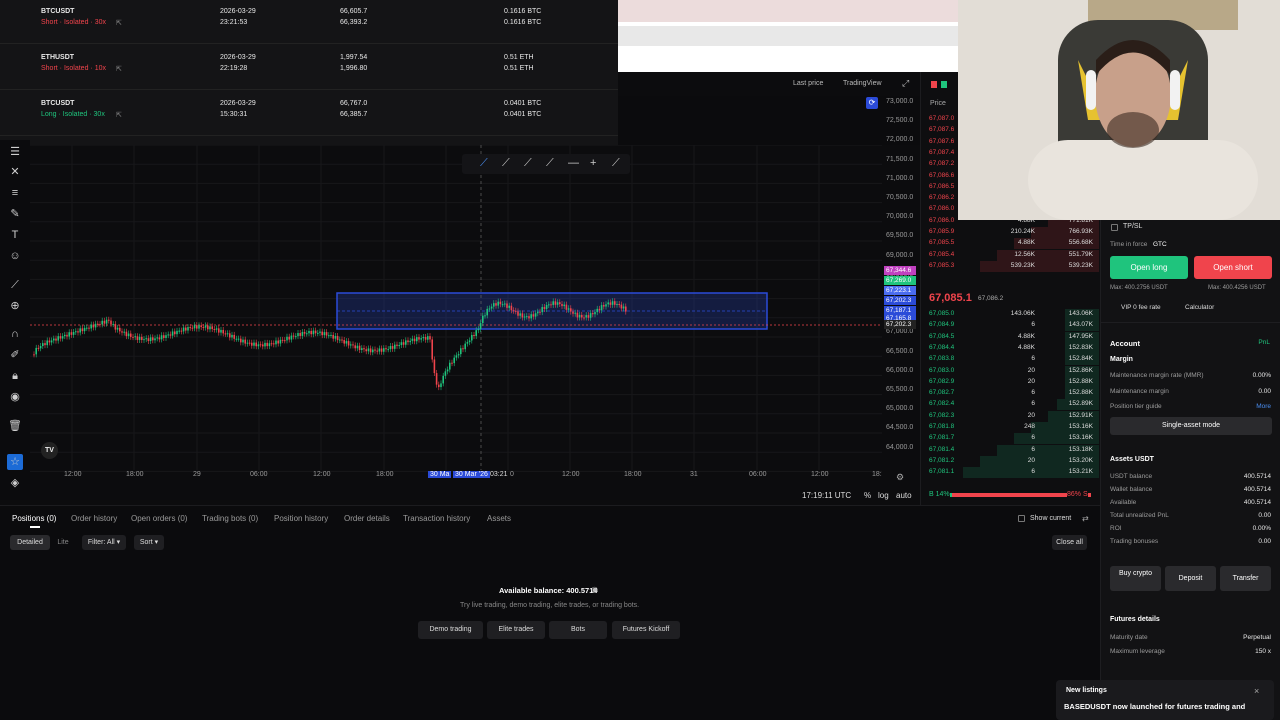  Describe the element at coordinates (1014, 439) in the screenshot. I see `order-book-row: 67,081.7 6 153.16K` at that location.